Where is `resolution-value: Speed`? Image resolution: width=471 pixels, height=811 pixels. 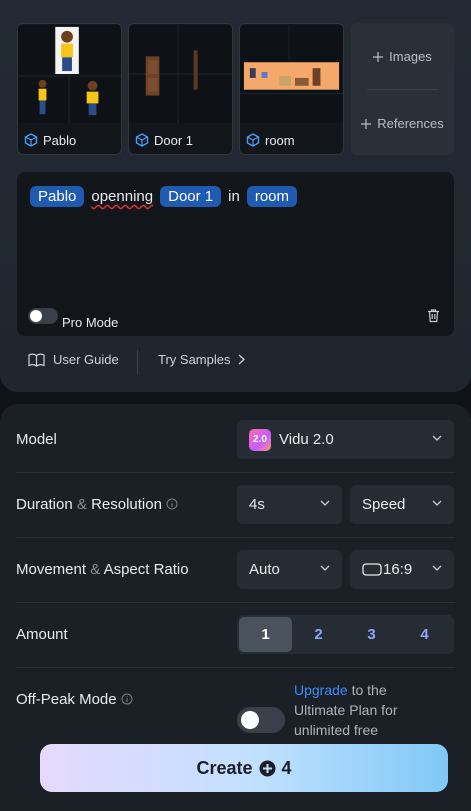
resolution-value: Speed is located at coordinates (384, 504).